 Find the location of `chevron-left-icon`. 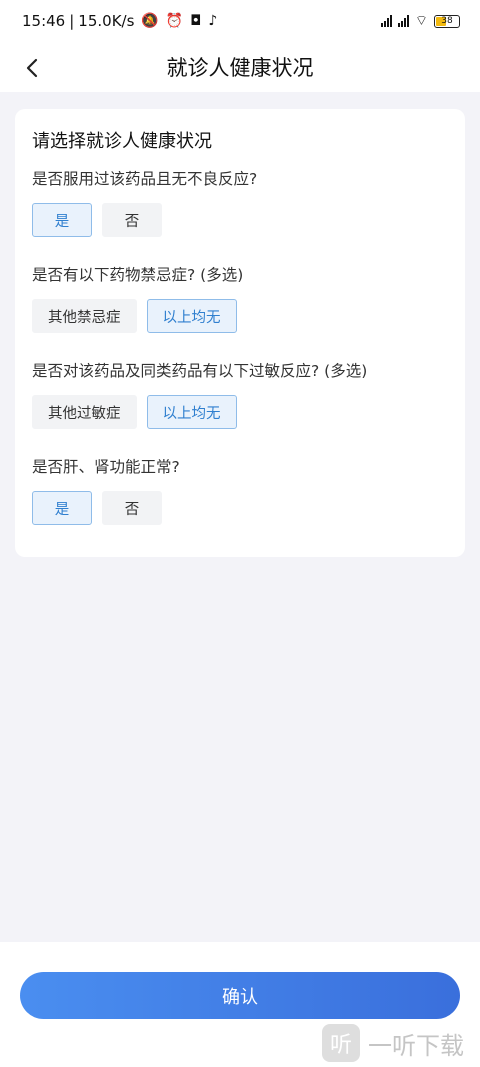

chevron-left-icon is located at coordinates (32, 68).